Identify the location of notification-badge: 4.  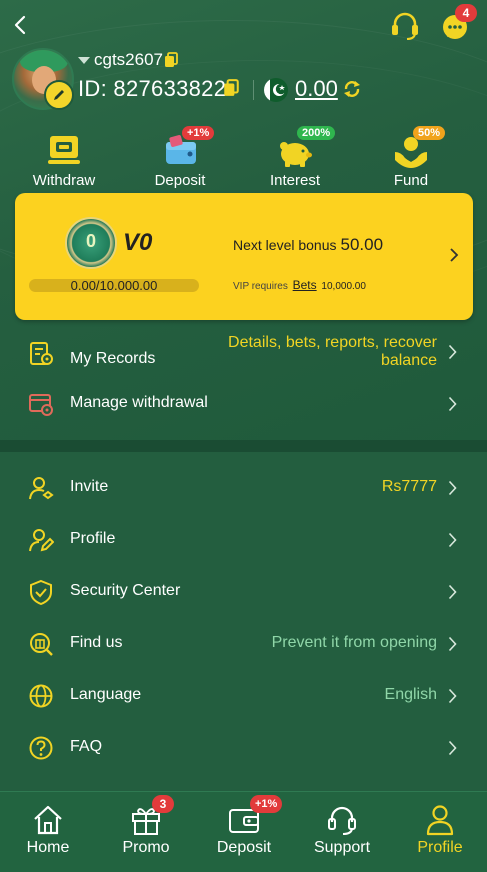
(466, 13).